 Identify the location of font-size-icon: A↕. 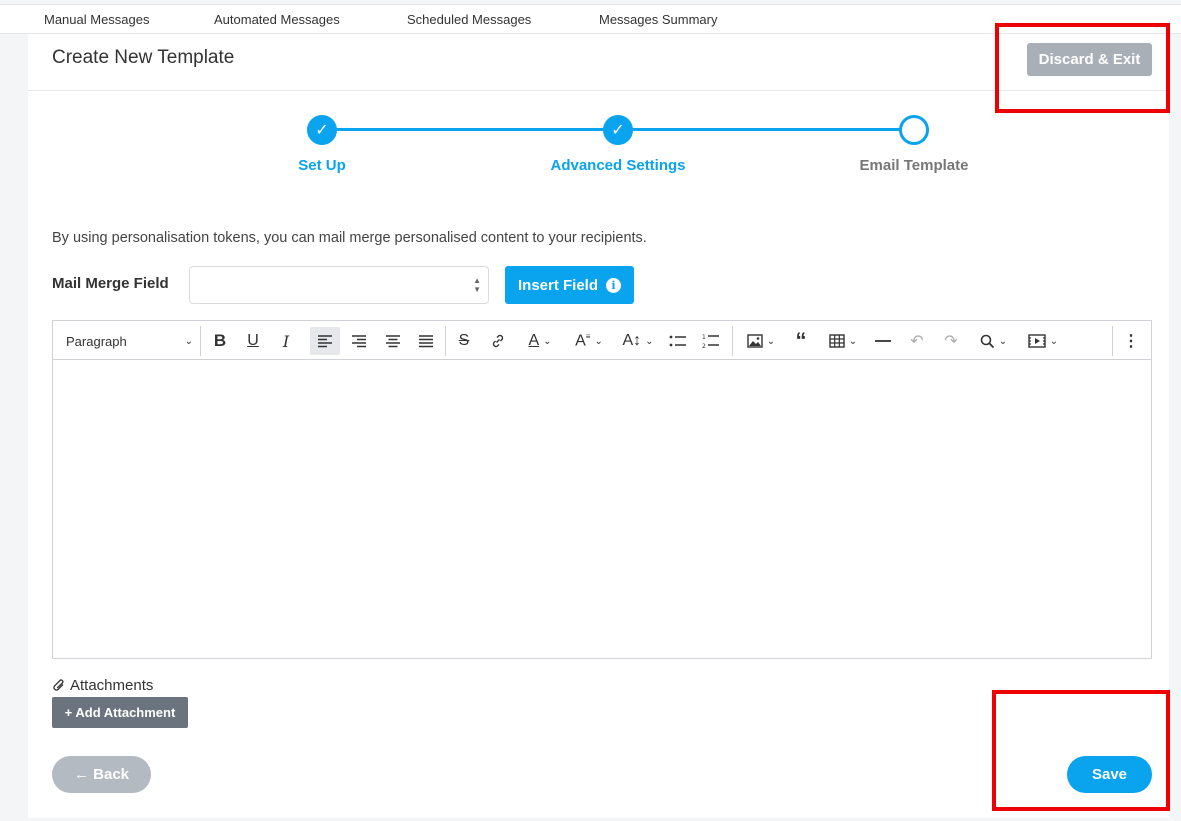
(632, 340).